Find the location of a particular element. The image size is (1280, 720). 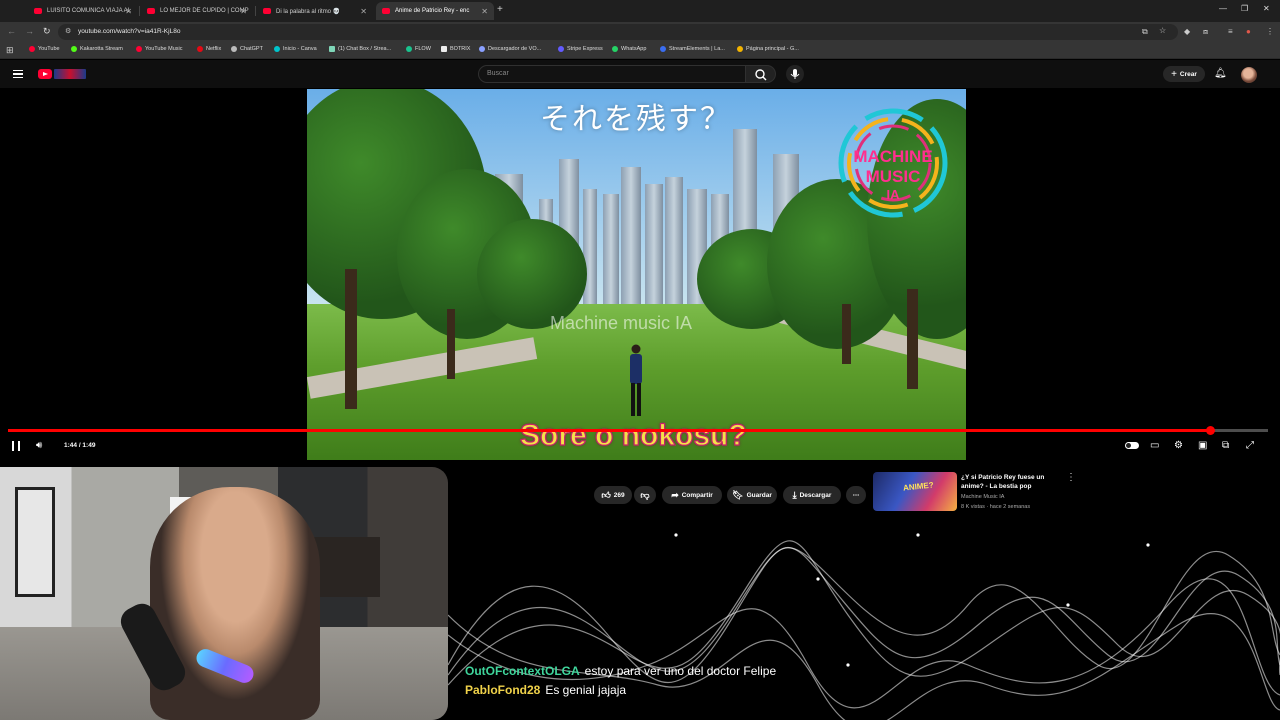

media-control-icon: ≡ is located at coordinates (1230, 31).